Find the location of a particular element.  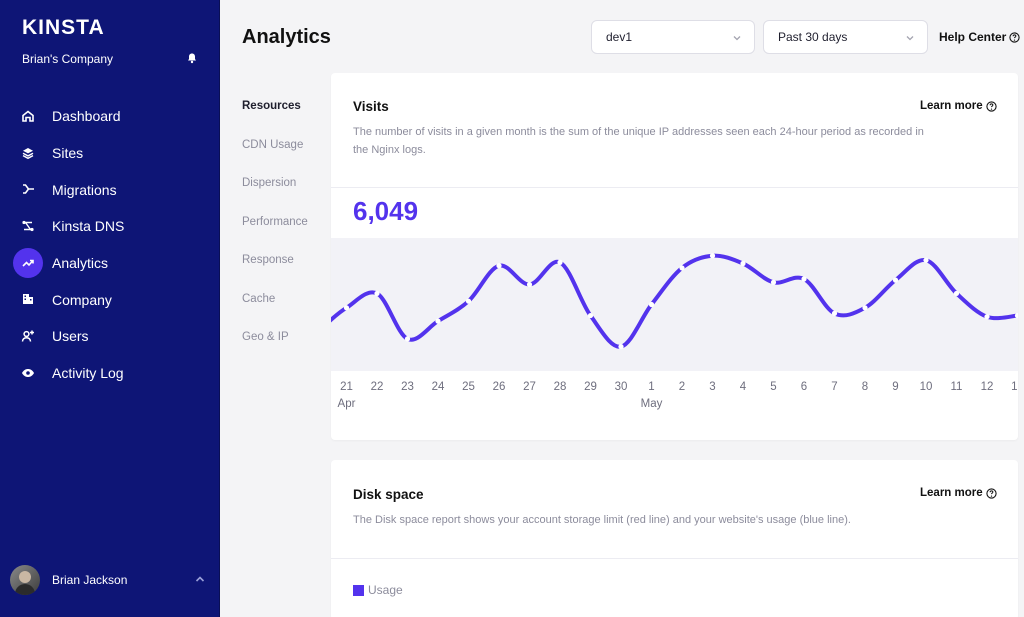

sidebar-item-users: Users is located at coordinates (110, 336).